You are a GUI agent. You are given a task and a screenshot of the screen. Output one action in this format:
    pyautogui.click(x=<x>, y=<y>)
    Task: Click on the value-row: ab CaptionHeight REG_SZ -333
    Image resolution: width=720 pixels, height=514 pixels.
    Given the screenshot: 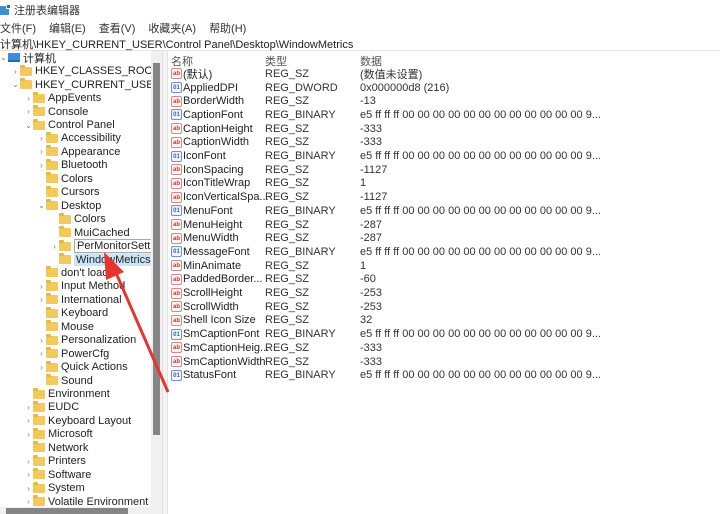 What is the action you would take?
    pyautogui.click(x=444, y=129)
    